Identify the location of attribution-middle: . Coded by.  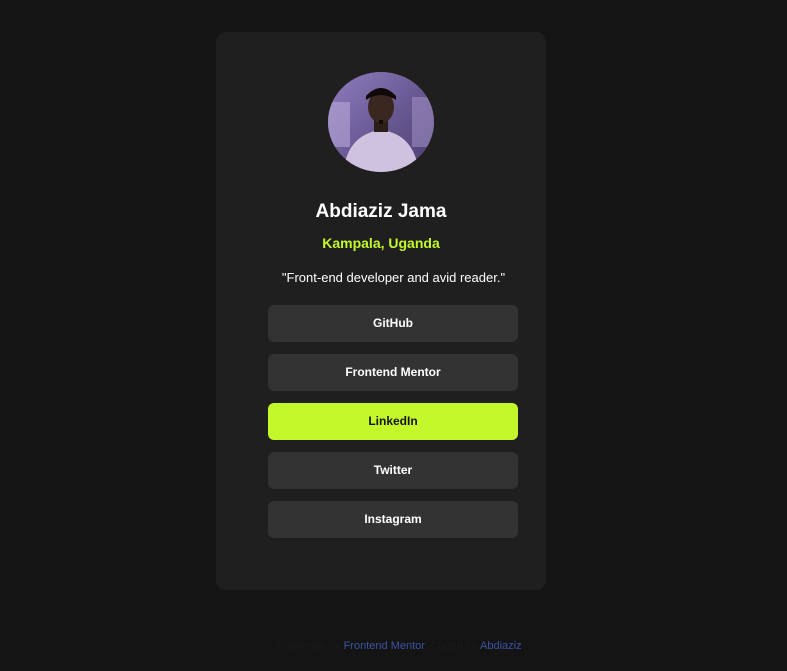
(452, 646).